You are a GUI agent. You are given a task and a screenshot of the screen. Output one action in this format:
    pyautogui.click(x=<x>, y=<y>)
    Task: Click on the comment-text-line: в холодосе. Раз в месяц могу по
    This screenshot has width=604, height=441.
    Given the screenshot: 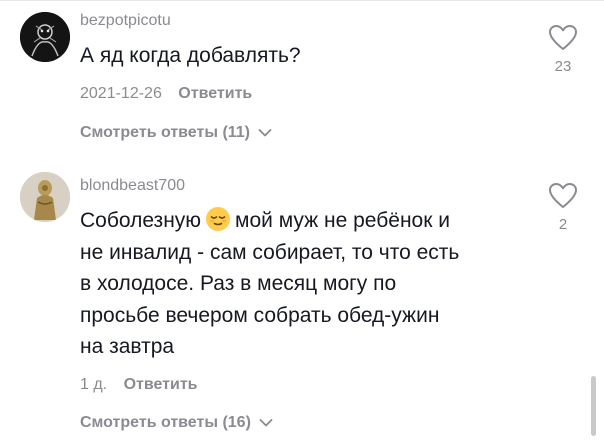 What is the action you would take?
    pyautogui.click(x=238, y=283)
    